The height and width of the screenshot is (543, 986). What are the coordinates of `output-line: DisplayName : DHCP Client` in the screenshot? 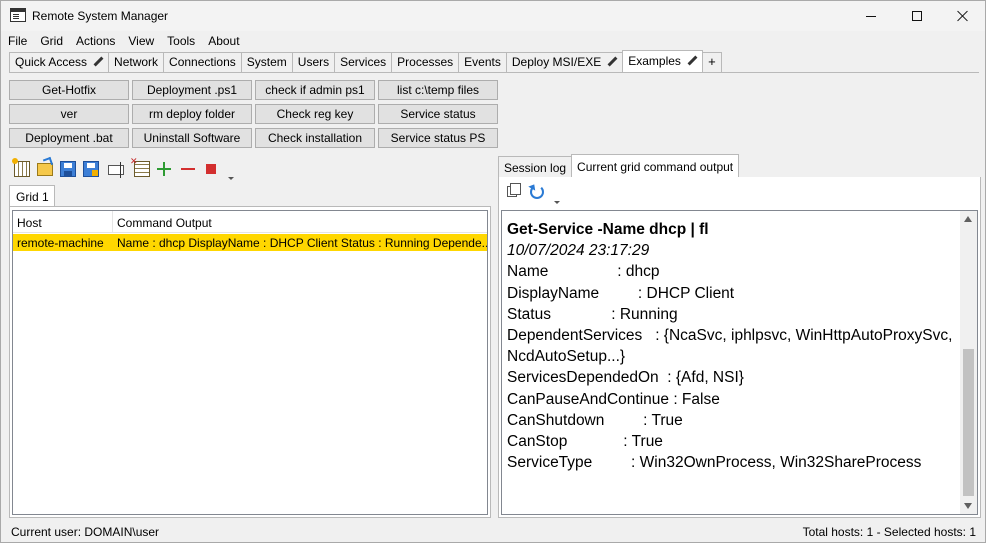 It's located at (621, 293).